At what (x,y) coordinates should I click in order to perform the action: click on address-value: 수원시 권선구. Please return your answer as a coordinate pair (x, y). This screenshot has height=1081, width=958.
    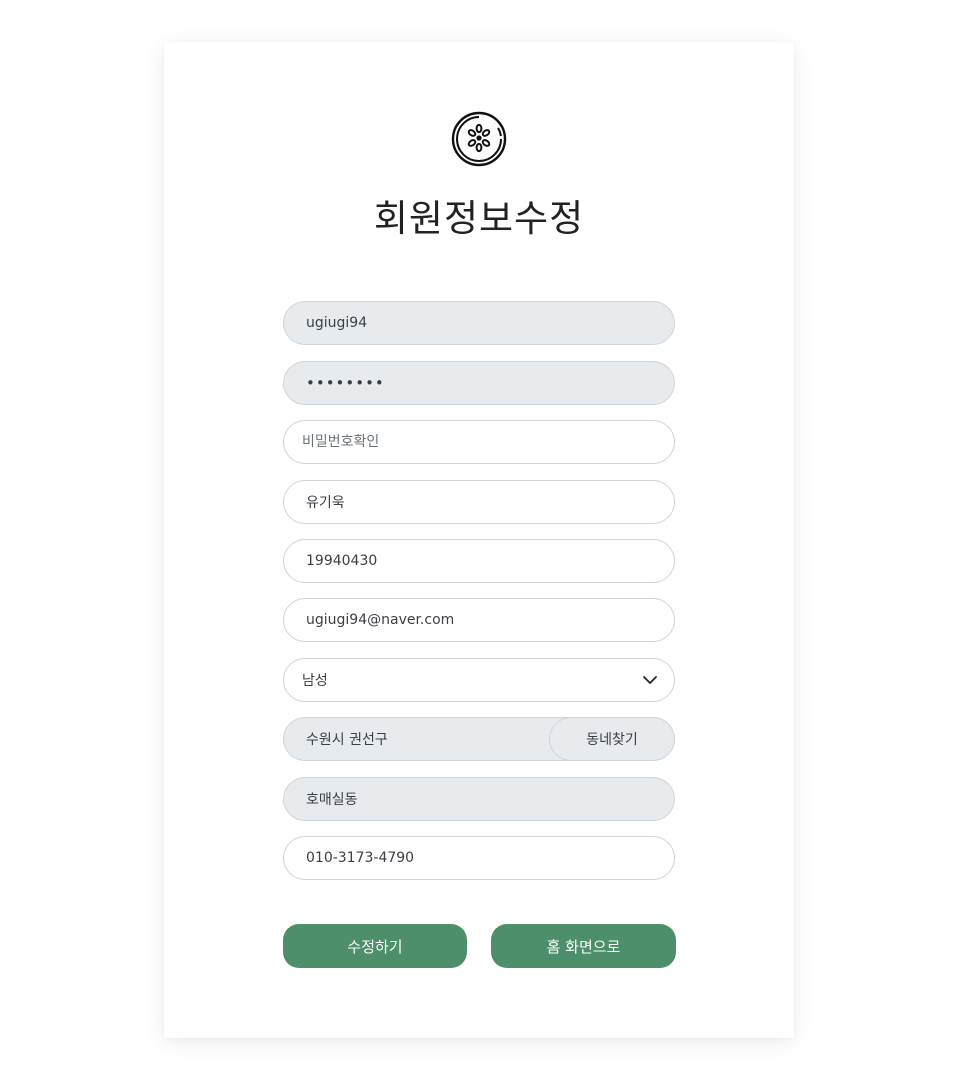
    Looking at the image, I should click on (347, 740).